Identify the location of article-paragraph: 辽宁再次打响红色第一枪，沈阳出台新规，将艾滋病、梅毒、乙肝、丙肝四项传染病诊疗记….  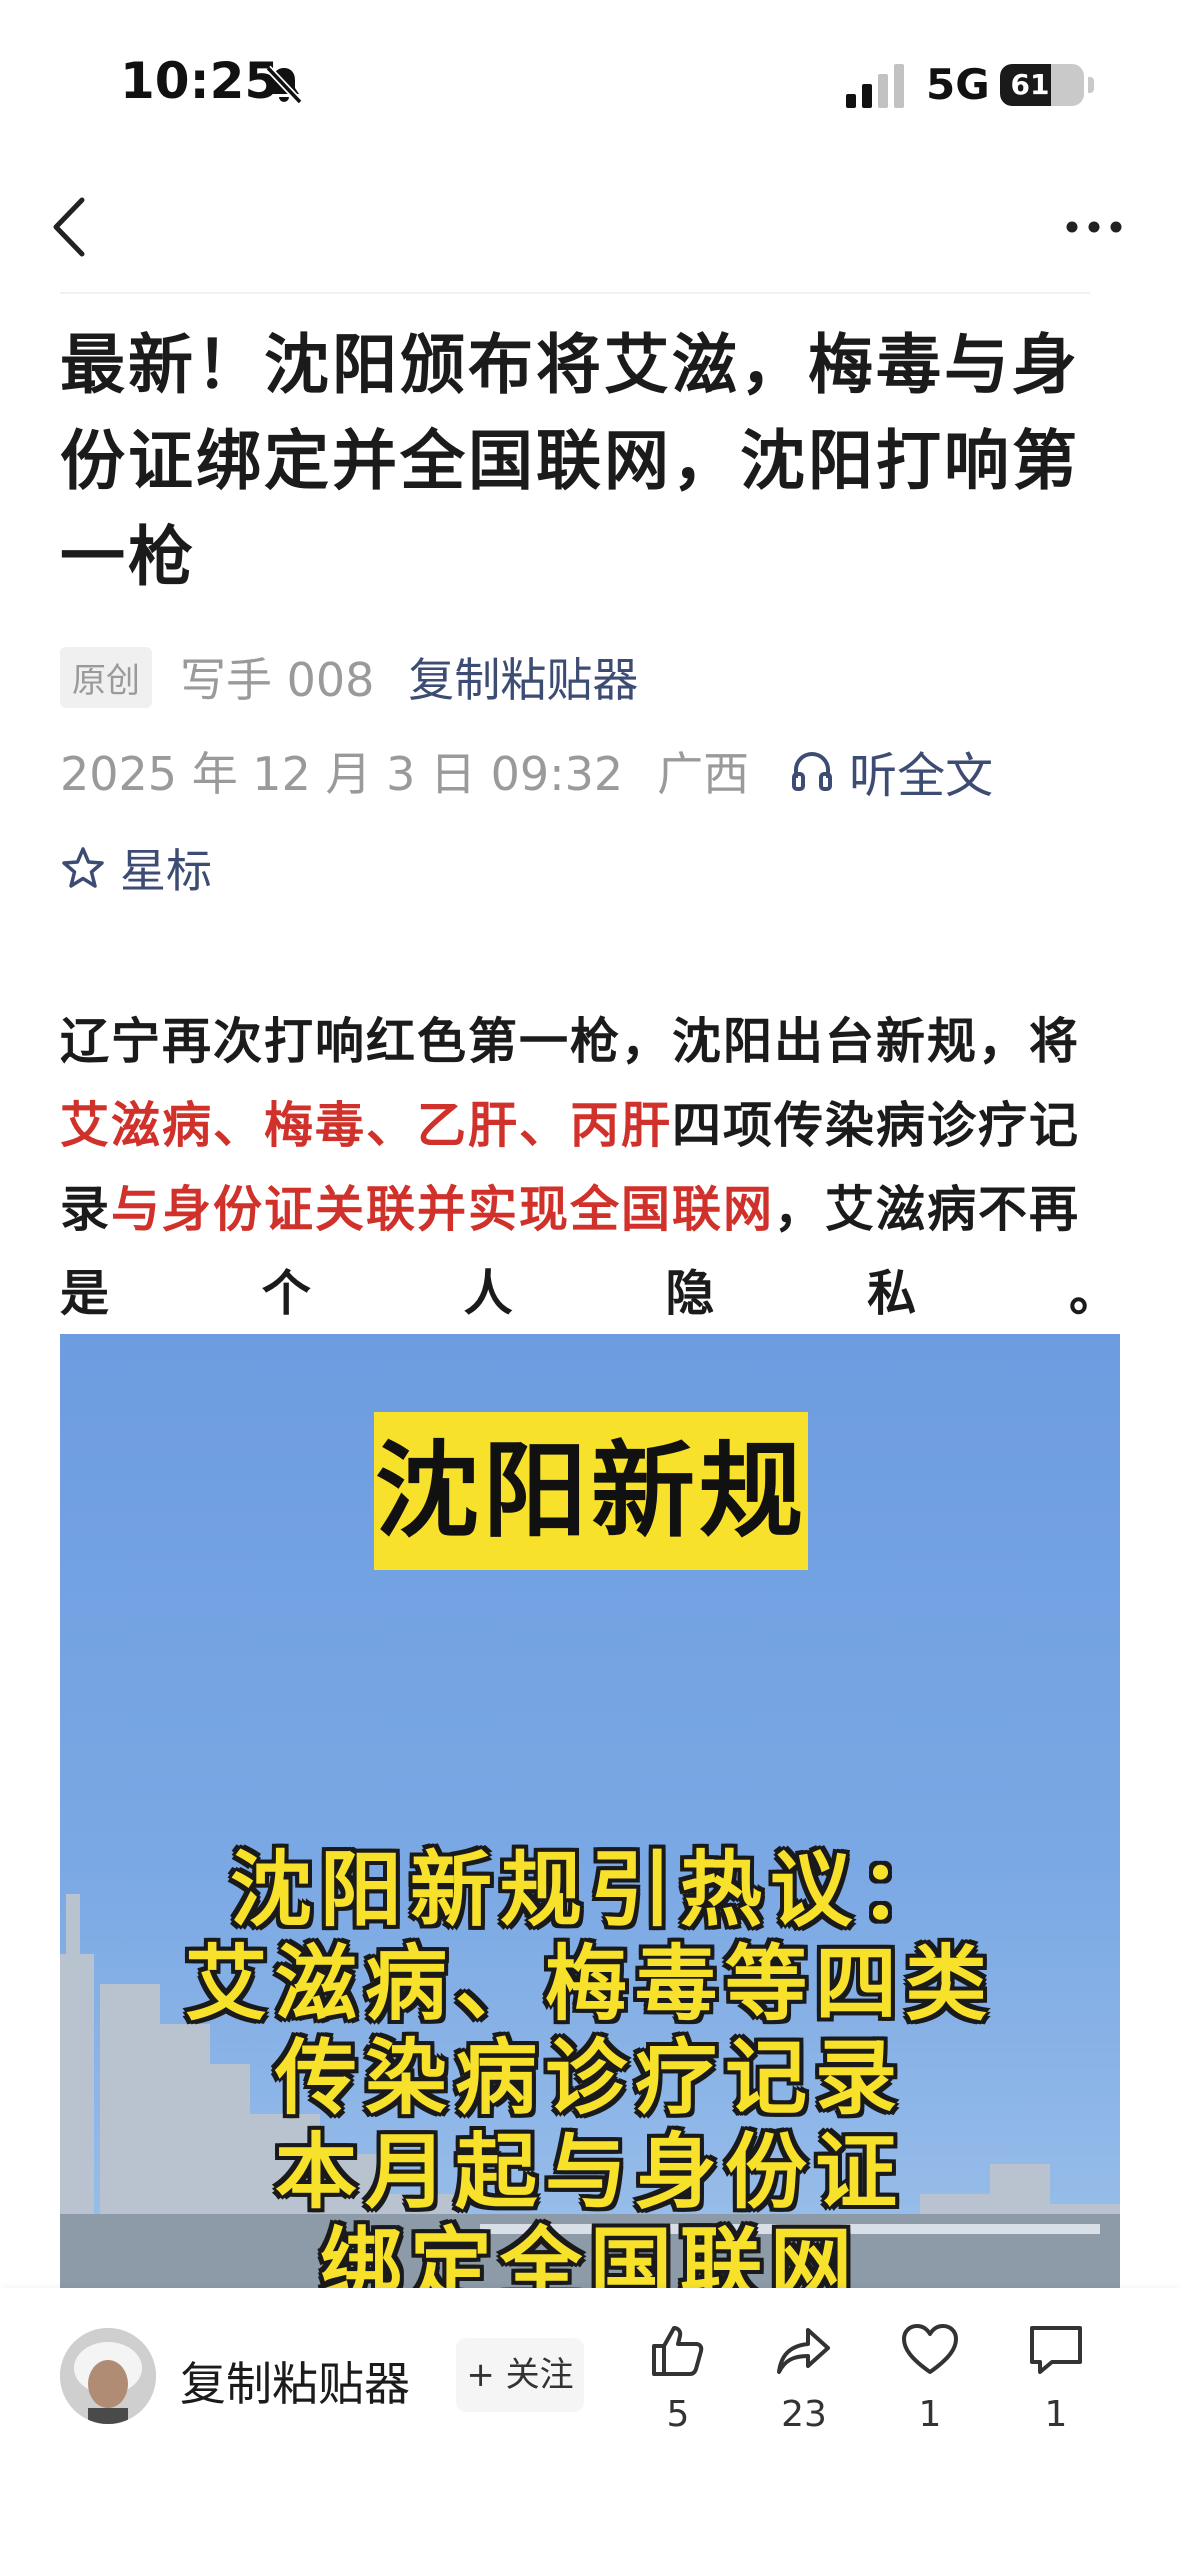
(590, 1168).